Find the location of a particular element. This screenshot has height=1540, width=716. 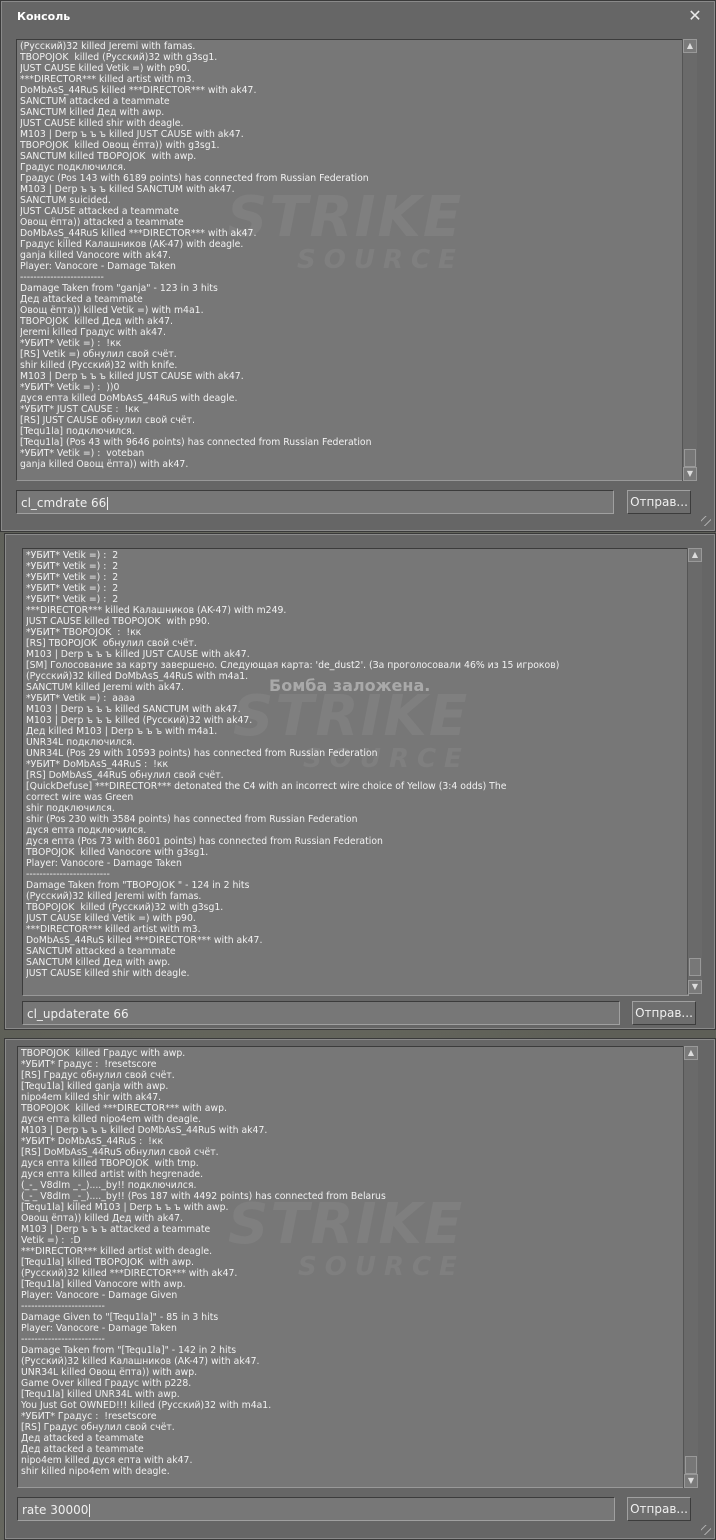

console-line: [Tequ1la] подключился. is located at coordinates (77, 431).